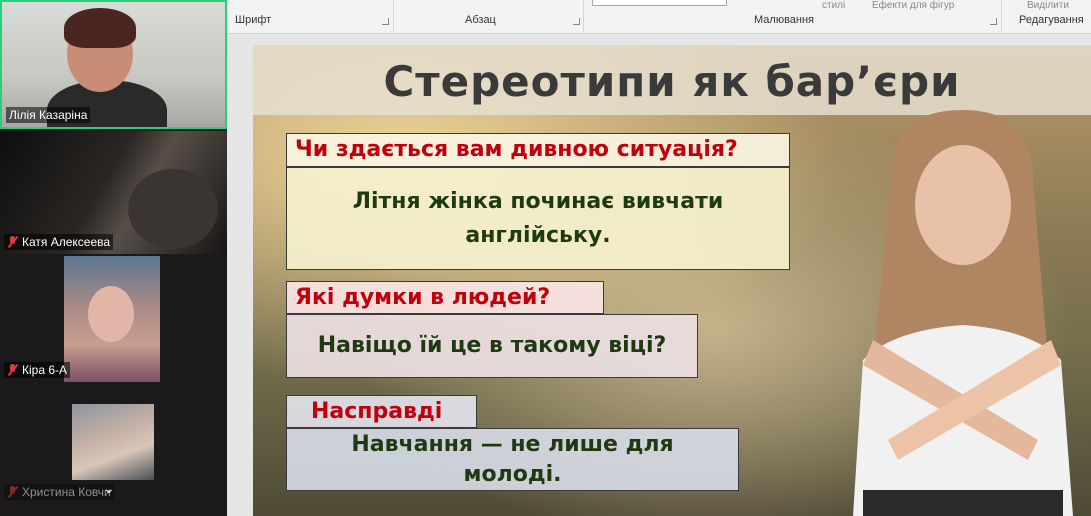 This screenshot has height=516, width=1091. I want to click on participant-video-hair, so click(100, 28).